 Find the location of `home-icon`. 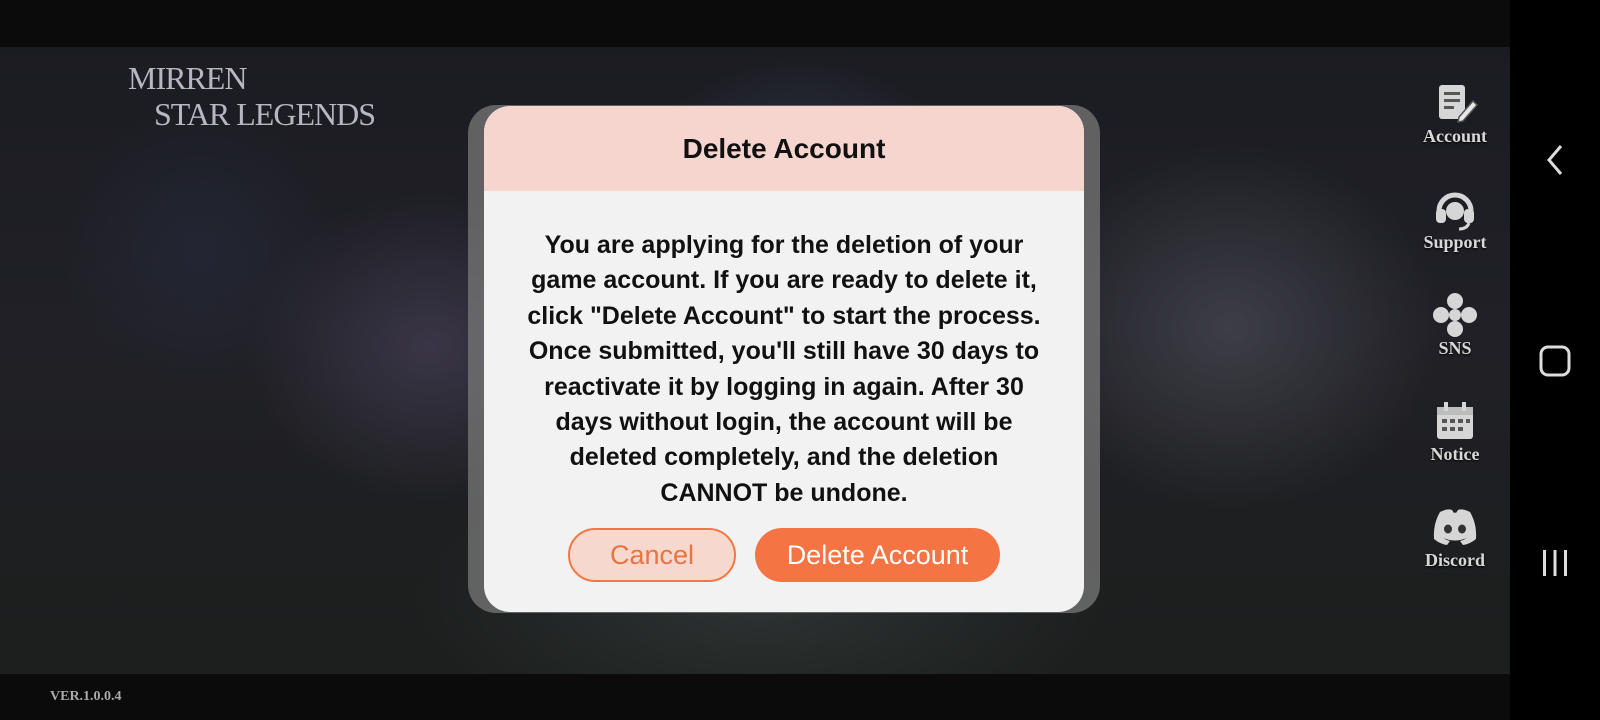

home-icon is located at coordinates (1555, 363).